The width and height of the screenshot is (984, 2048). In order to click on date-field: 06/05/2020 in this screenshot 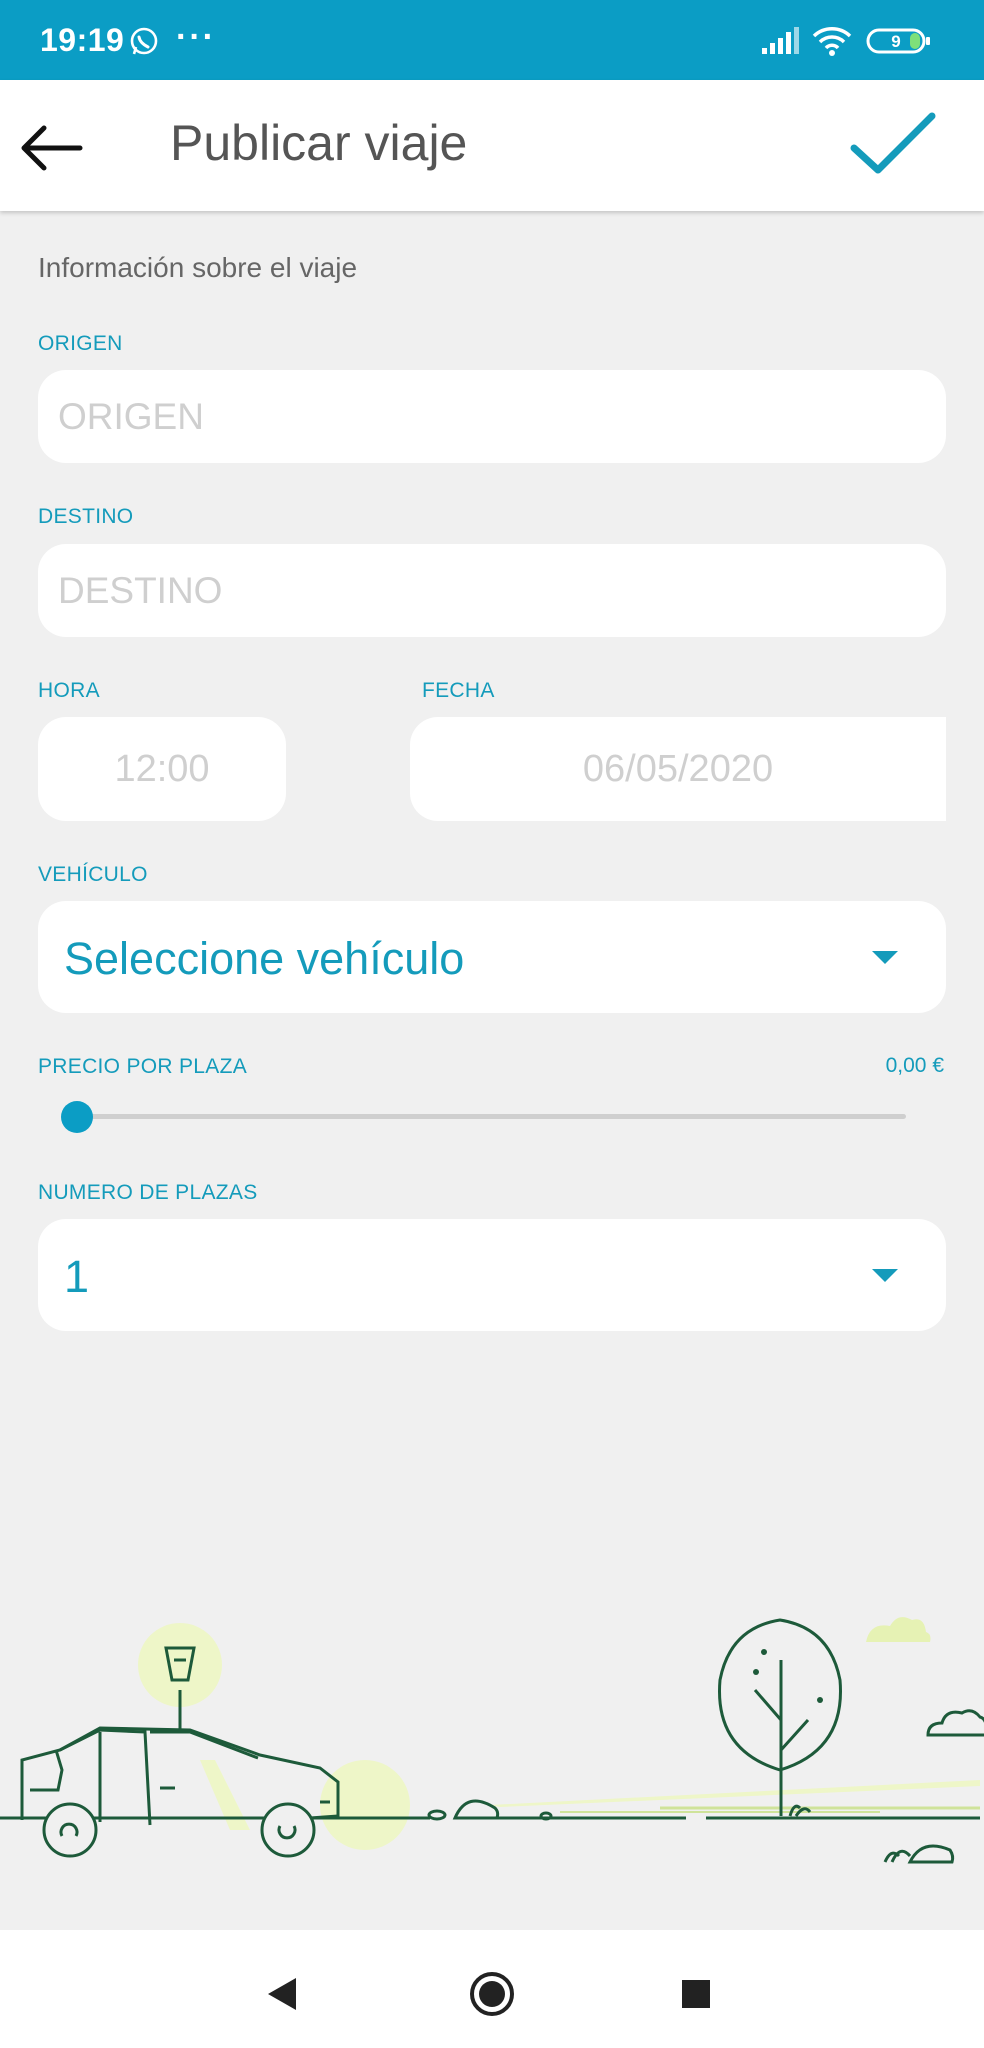, I will do `click(678, 769)`.